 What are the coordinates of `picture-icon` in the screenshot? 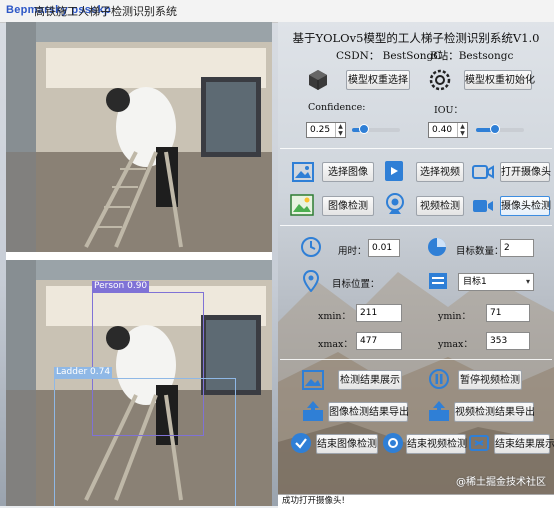 It's located at (302, 205).